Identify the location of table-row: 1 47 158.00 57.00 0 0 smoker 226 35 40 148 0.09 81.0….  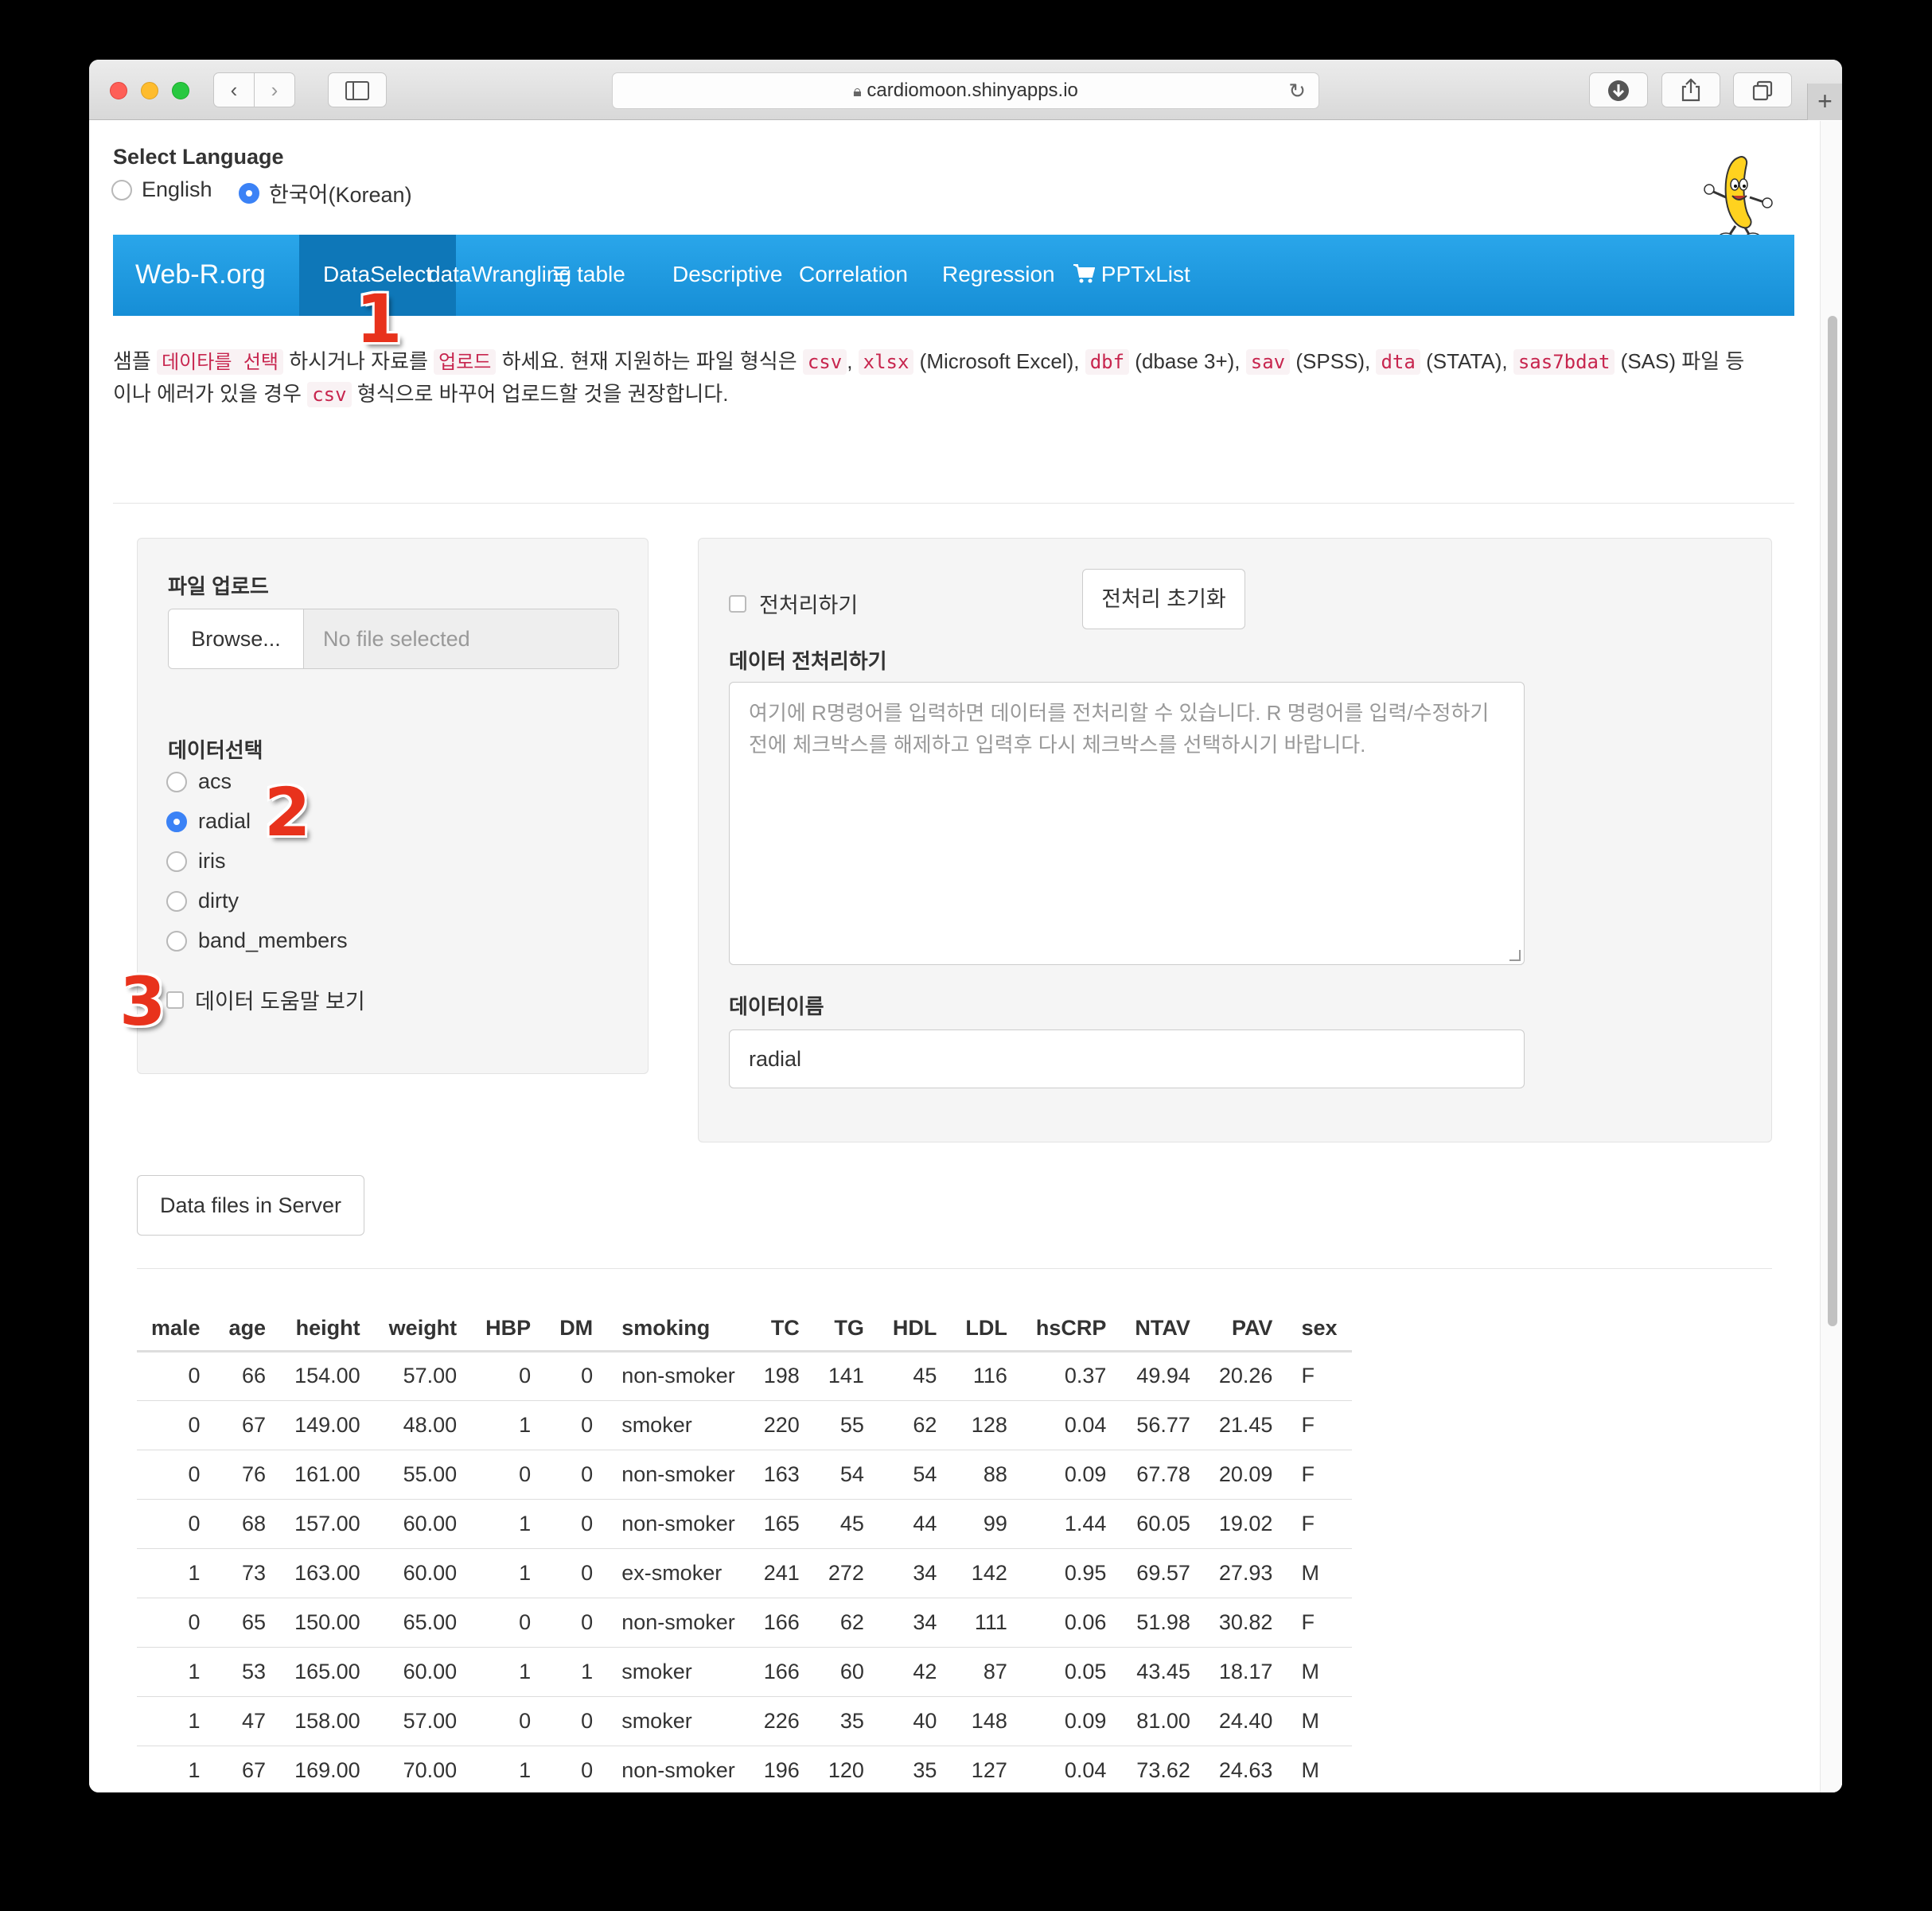
(744, 1721).